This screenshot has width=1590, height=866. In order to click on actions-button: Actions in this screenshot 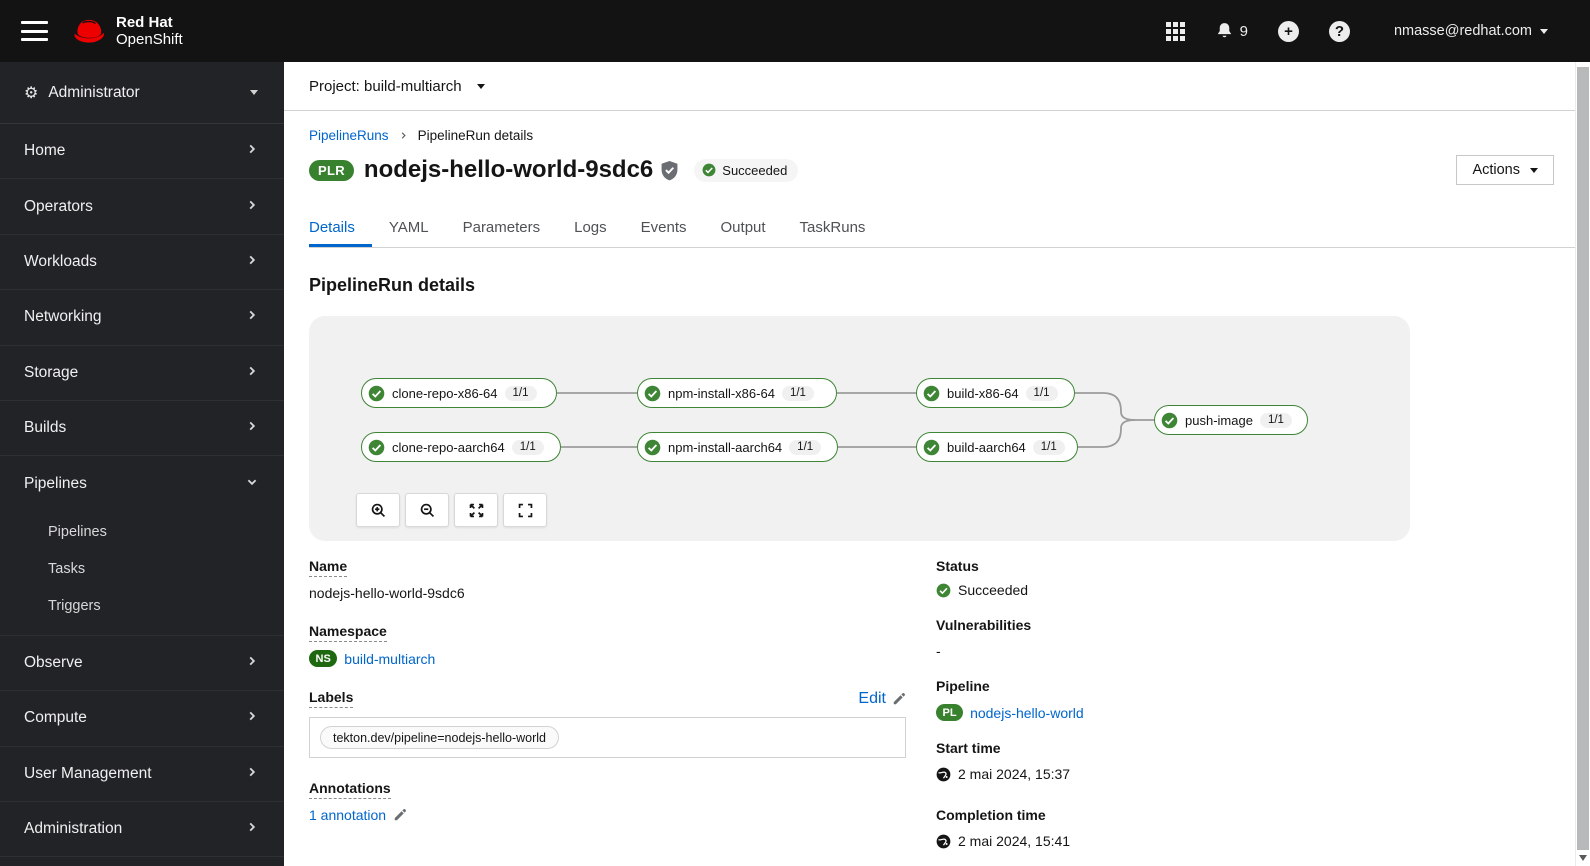, I will do `click(1505, 170)`.